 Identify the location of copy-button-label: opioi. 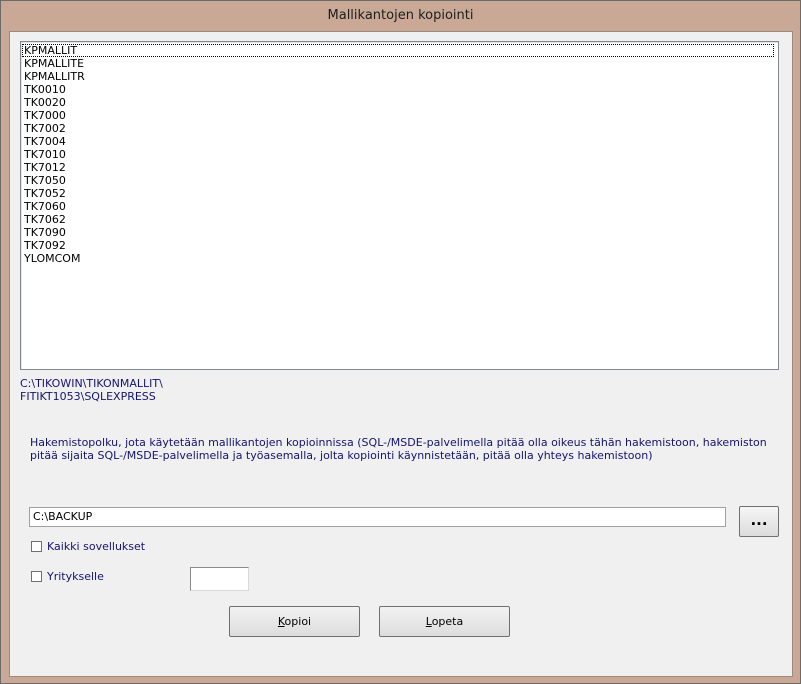
(298, 621).